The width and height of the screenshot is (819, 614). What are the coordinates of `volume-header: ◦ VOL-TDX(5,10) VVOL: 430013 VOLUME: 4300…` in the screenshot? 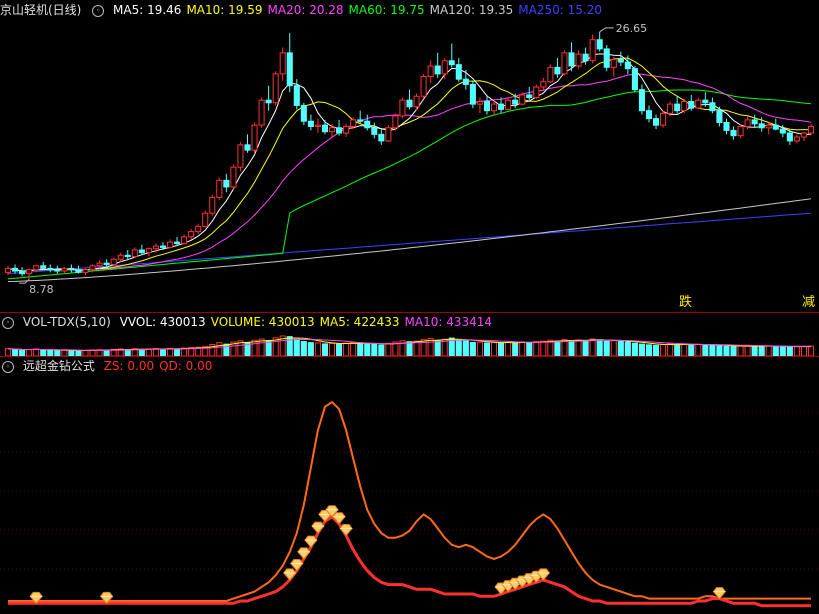 It's located at (248, 322).